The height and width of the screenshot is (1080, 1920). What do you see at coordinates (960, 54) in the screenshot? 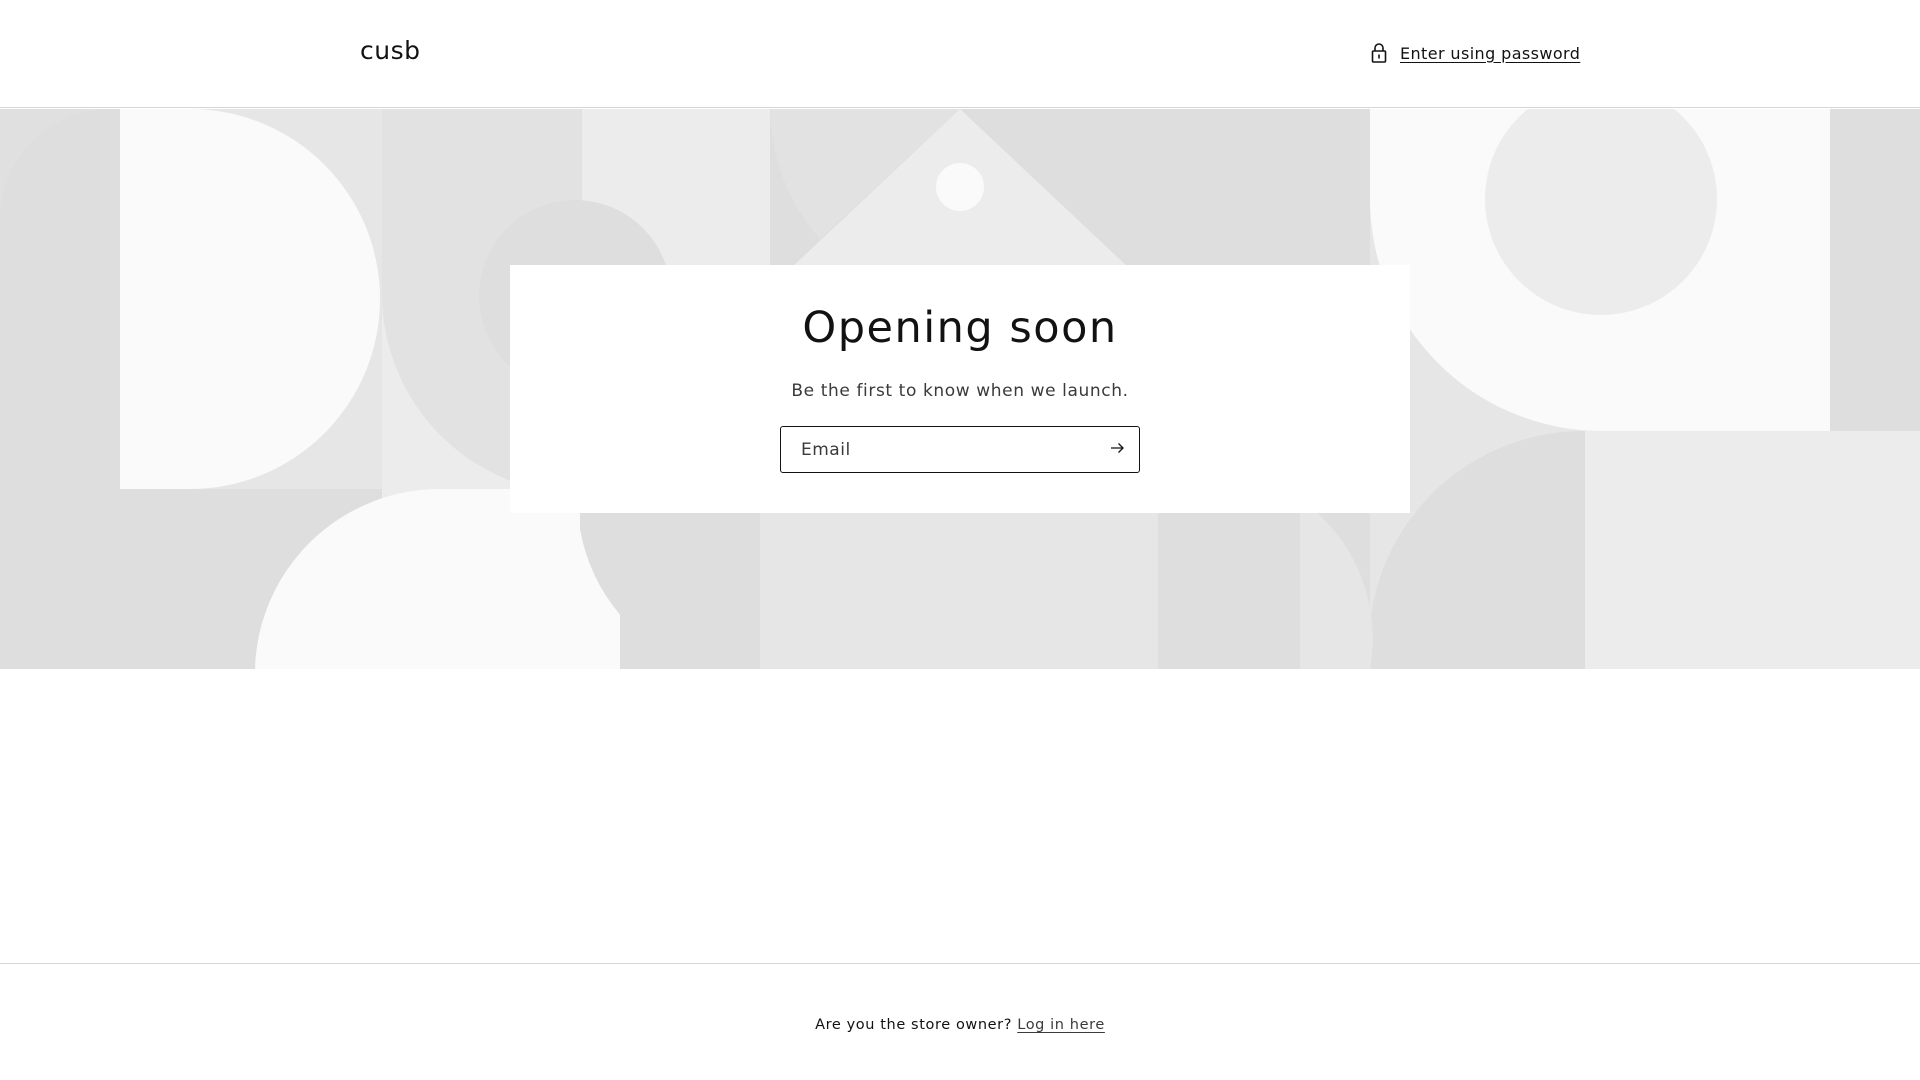
I see `site-header: cusb Enter using password` at bounding box center [960, 54].